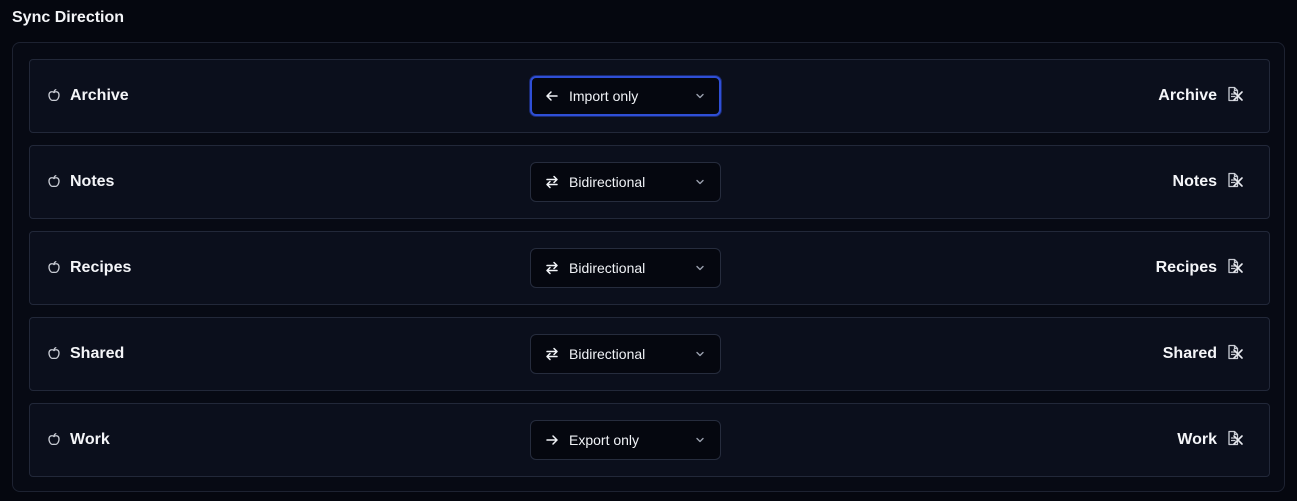 The height and width of the screenshot is (501, 1297). I want to click on source-folder-name: Notes, so click(92, 181).